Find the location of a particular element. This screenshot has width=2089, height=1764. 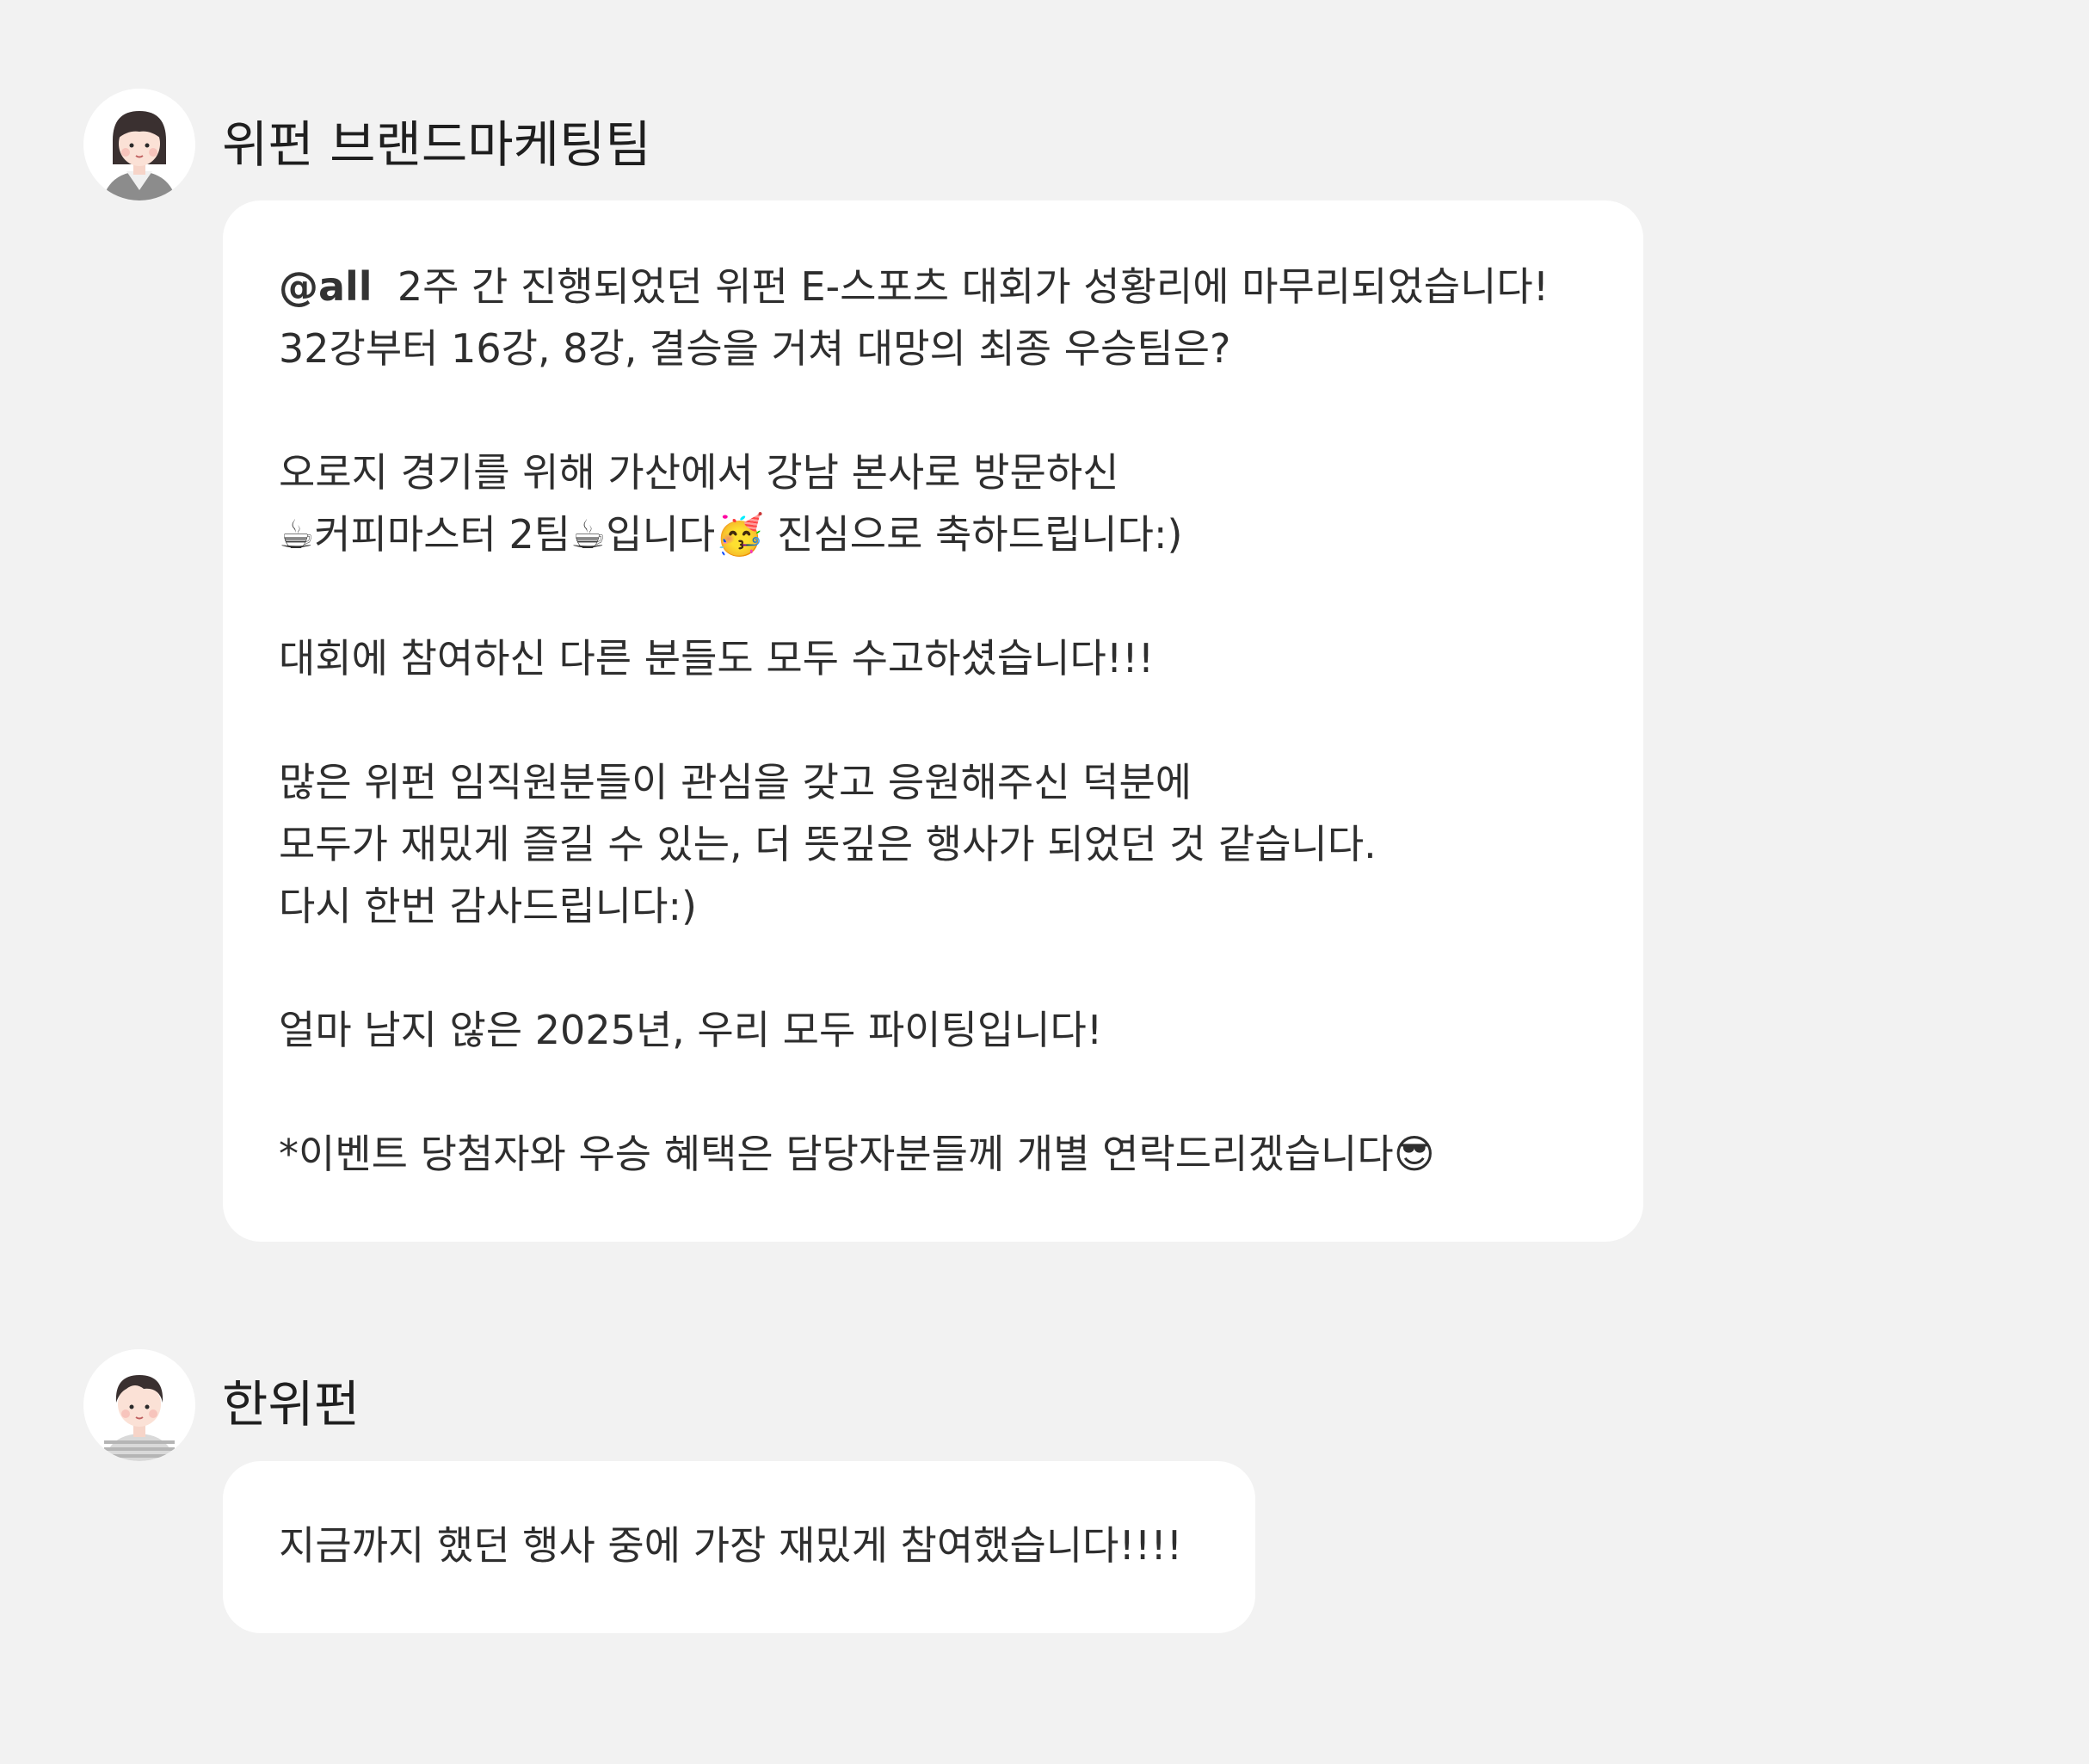

sender-name: 한위펀 is located at coordinates (291, 1404).